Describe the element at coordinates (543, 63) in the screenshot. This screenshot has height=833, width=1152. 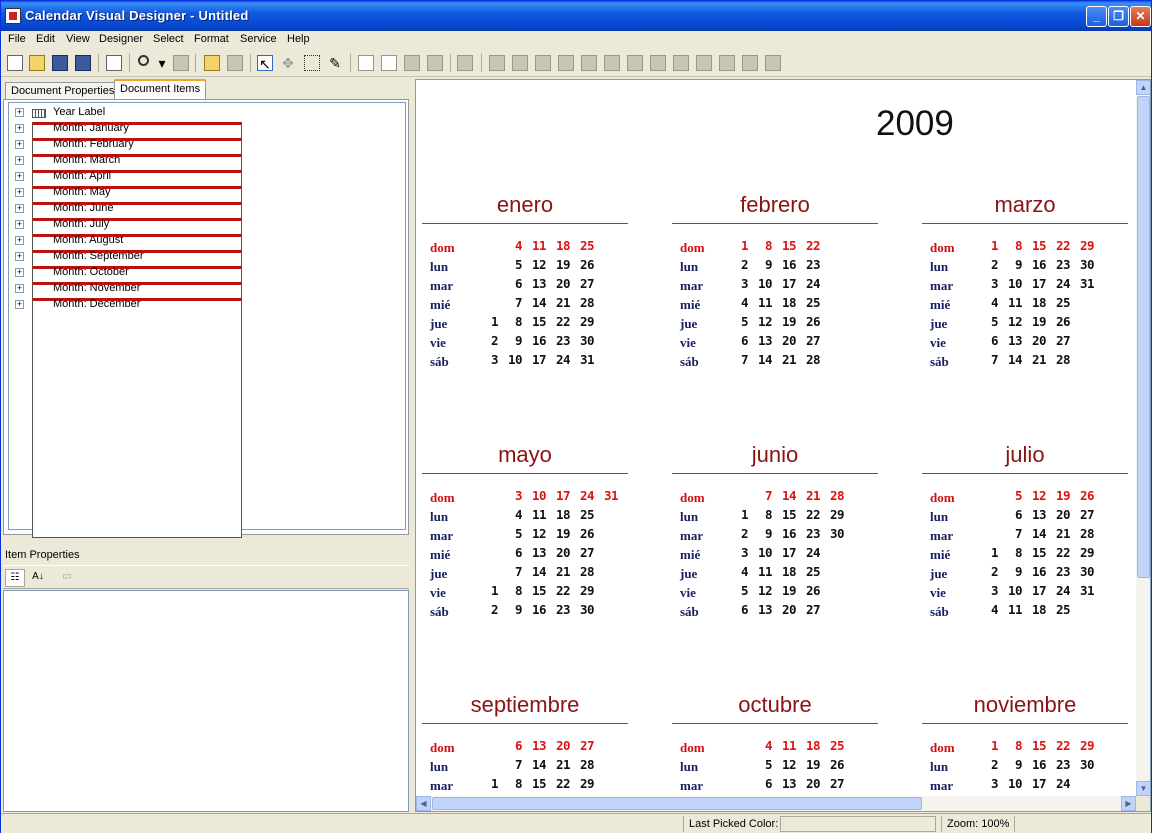
I see `align-top-icon` at that location.